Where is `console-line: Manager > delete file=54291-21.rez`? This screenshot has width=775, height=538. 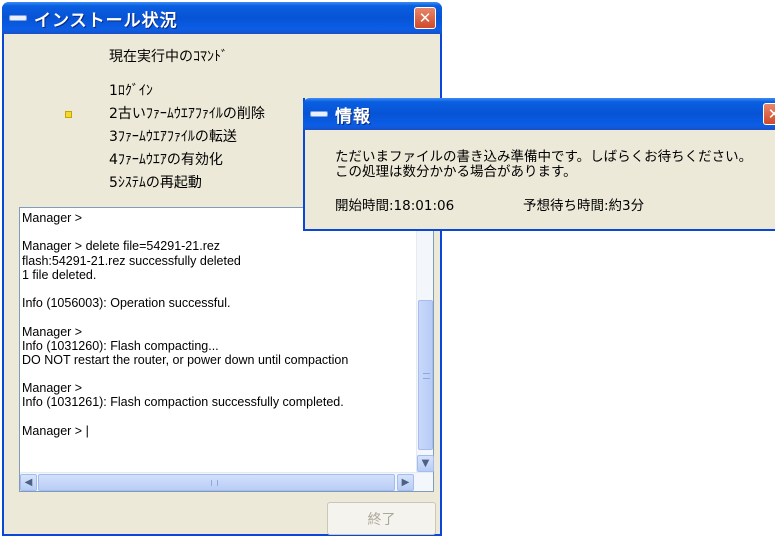
console-line: Manager > delete file=54291-21.rez is located at coordinates (121, 246).